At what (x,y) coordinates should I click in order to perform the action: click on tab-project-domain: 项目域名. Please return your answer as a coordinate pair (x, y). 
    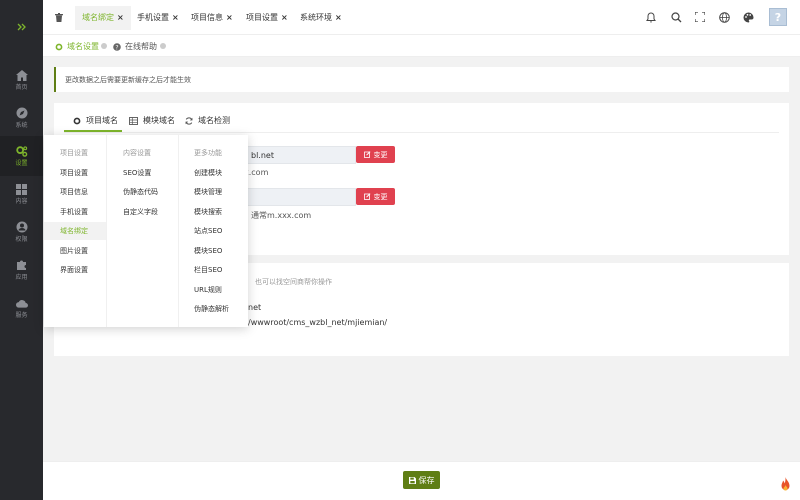
    Looking at the image, I should click on (95, 120).